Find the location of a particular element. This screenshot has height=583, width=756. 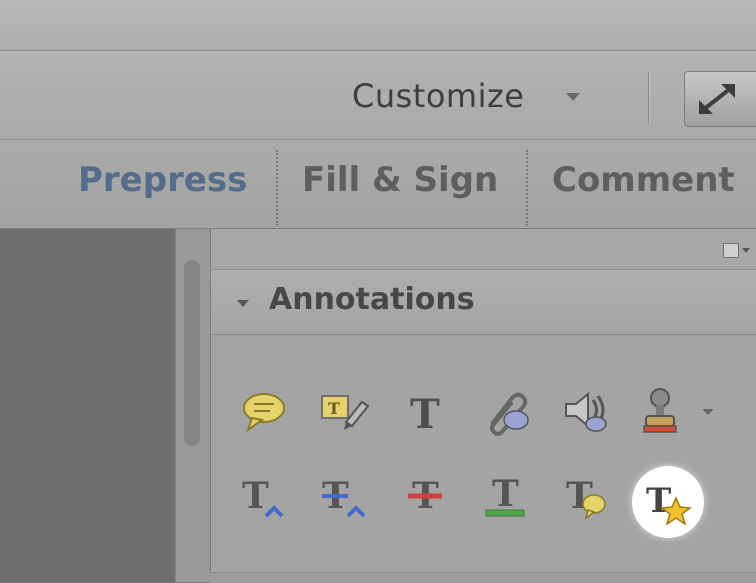

panel-header-strip is located at coordinates (483, 249).